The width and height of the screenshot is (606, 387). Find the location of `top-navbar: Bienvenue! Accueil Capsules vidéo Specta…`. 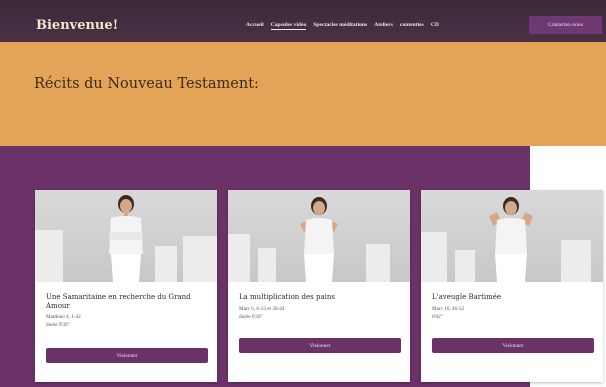

top-navbar: Bienvenue! Accueil Capsules vidéo Specta… is located at coordinates (303, 21).